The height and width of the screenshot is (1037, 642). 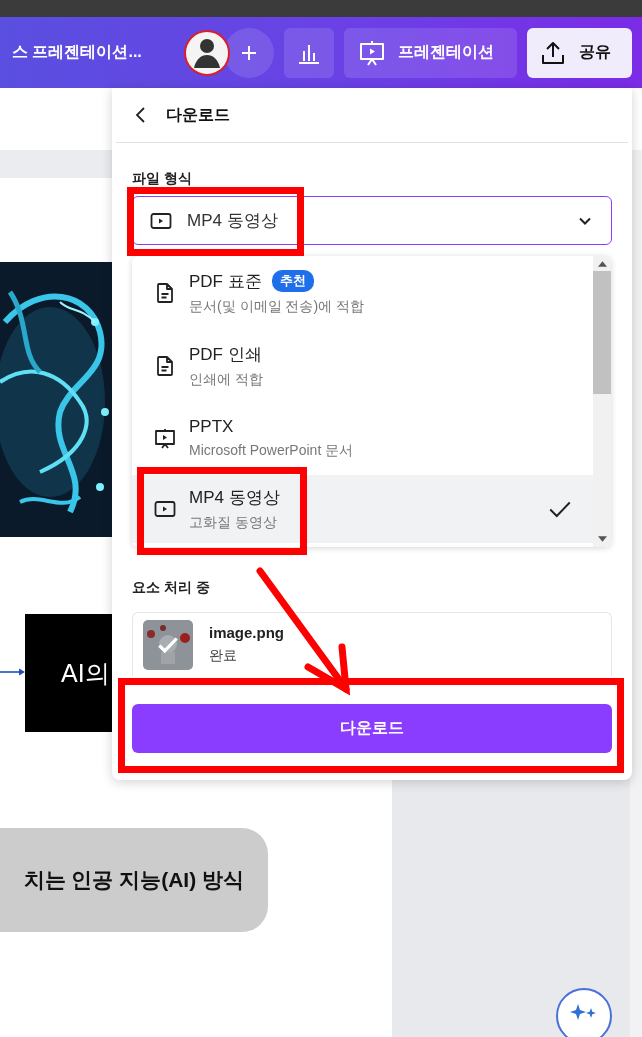 I want to click on file-status: 완료, so click(x=223, y=656).